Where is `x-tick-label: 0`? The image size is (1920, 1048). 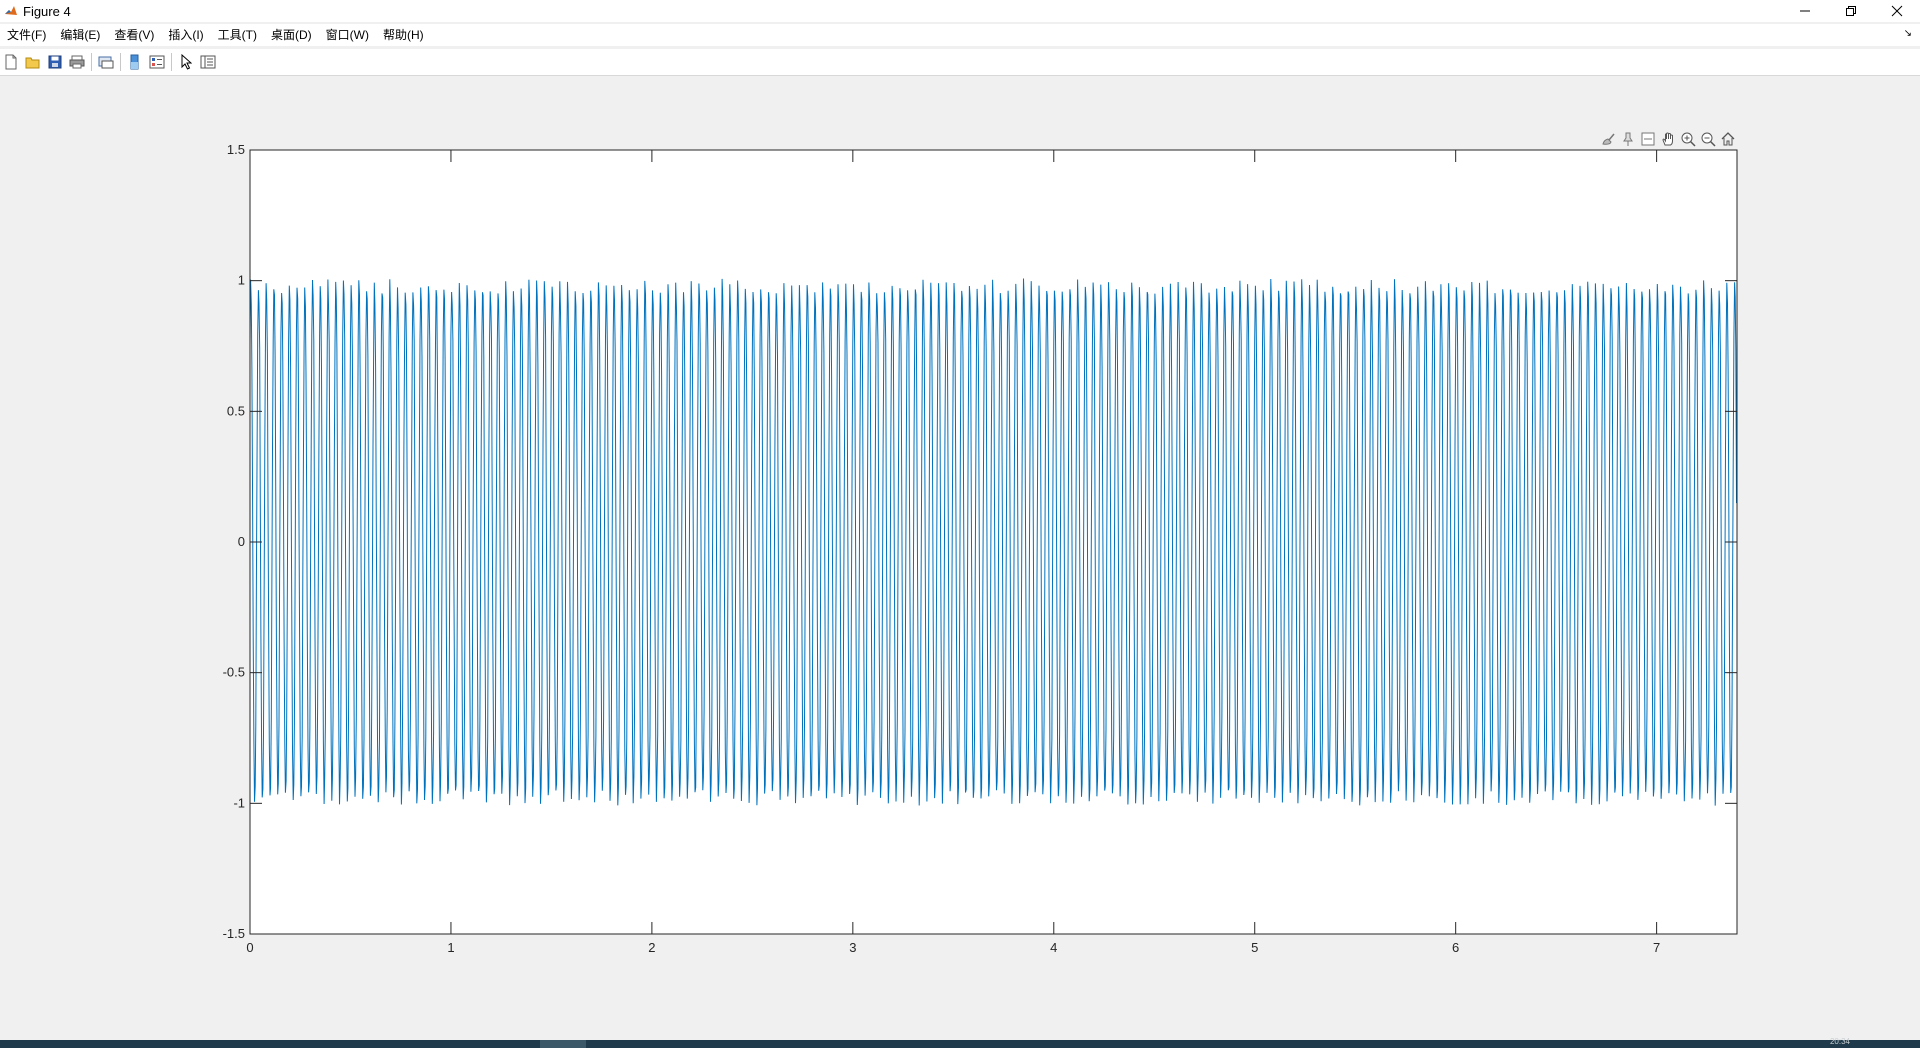
x-tick-label: 0 is located at coordinates (249, 947).